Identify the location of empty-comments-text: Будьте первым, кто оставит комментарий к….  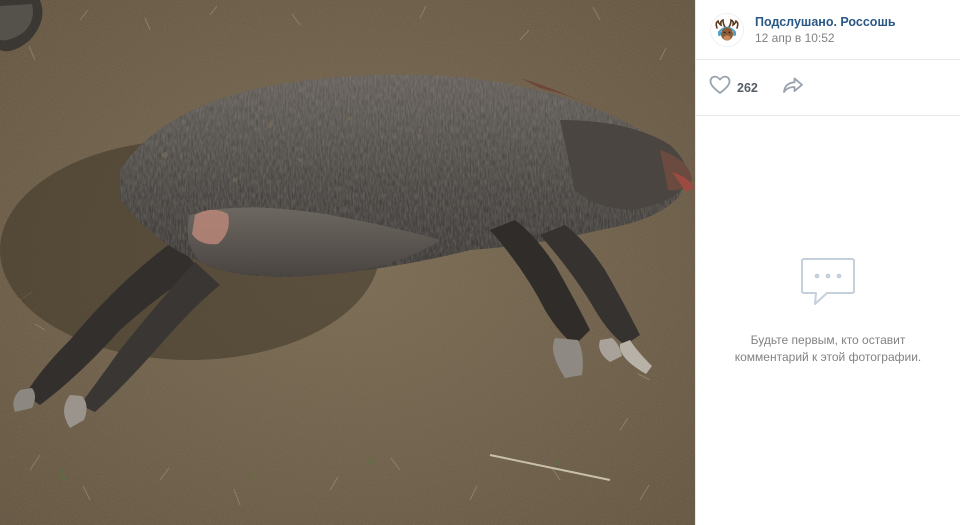
(828, 349).